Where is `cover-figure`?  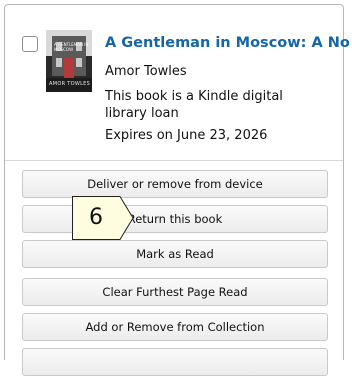
cover-figure is located at coordinates (69, 68).